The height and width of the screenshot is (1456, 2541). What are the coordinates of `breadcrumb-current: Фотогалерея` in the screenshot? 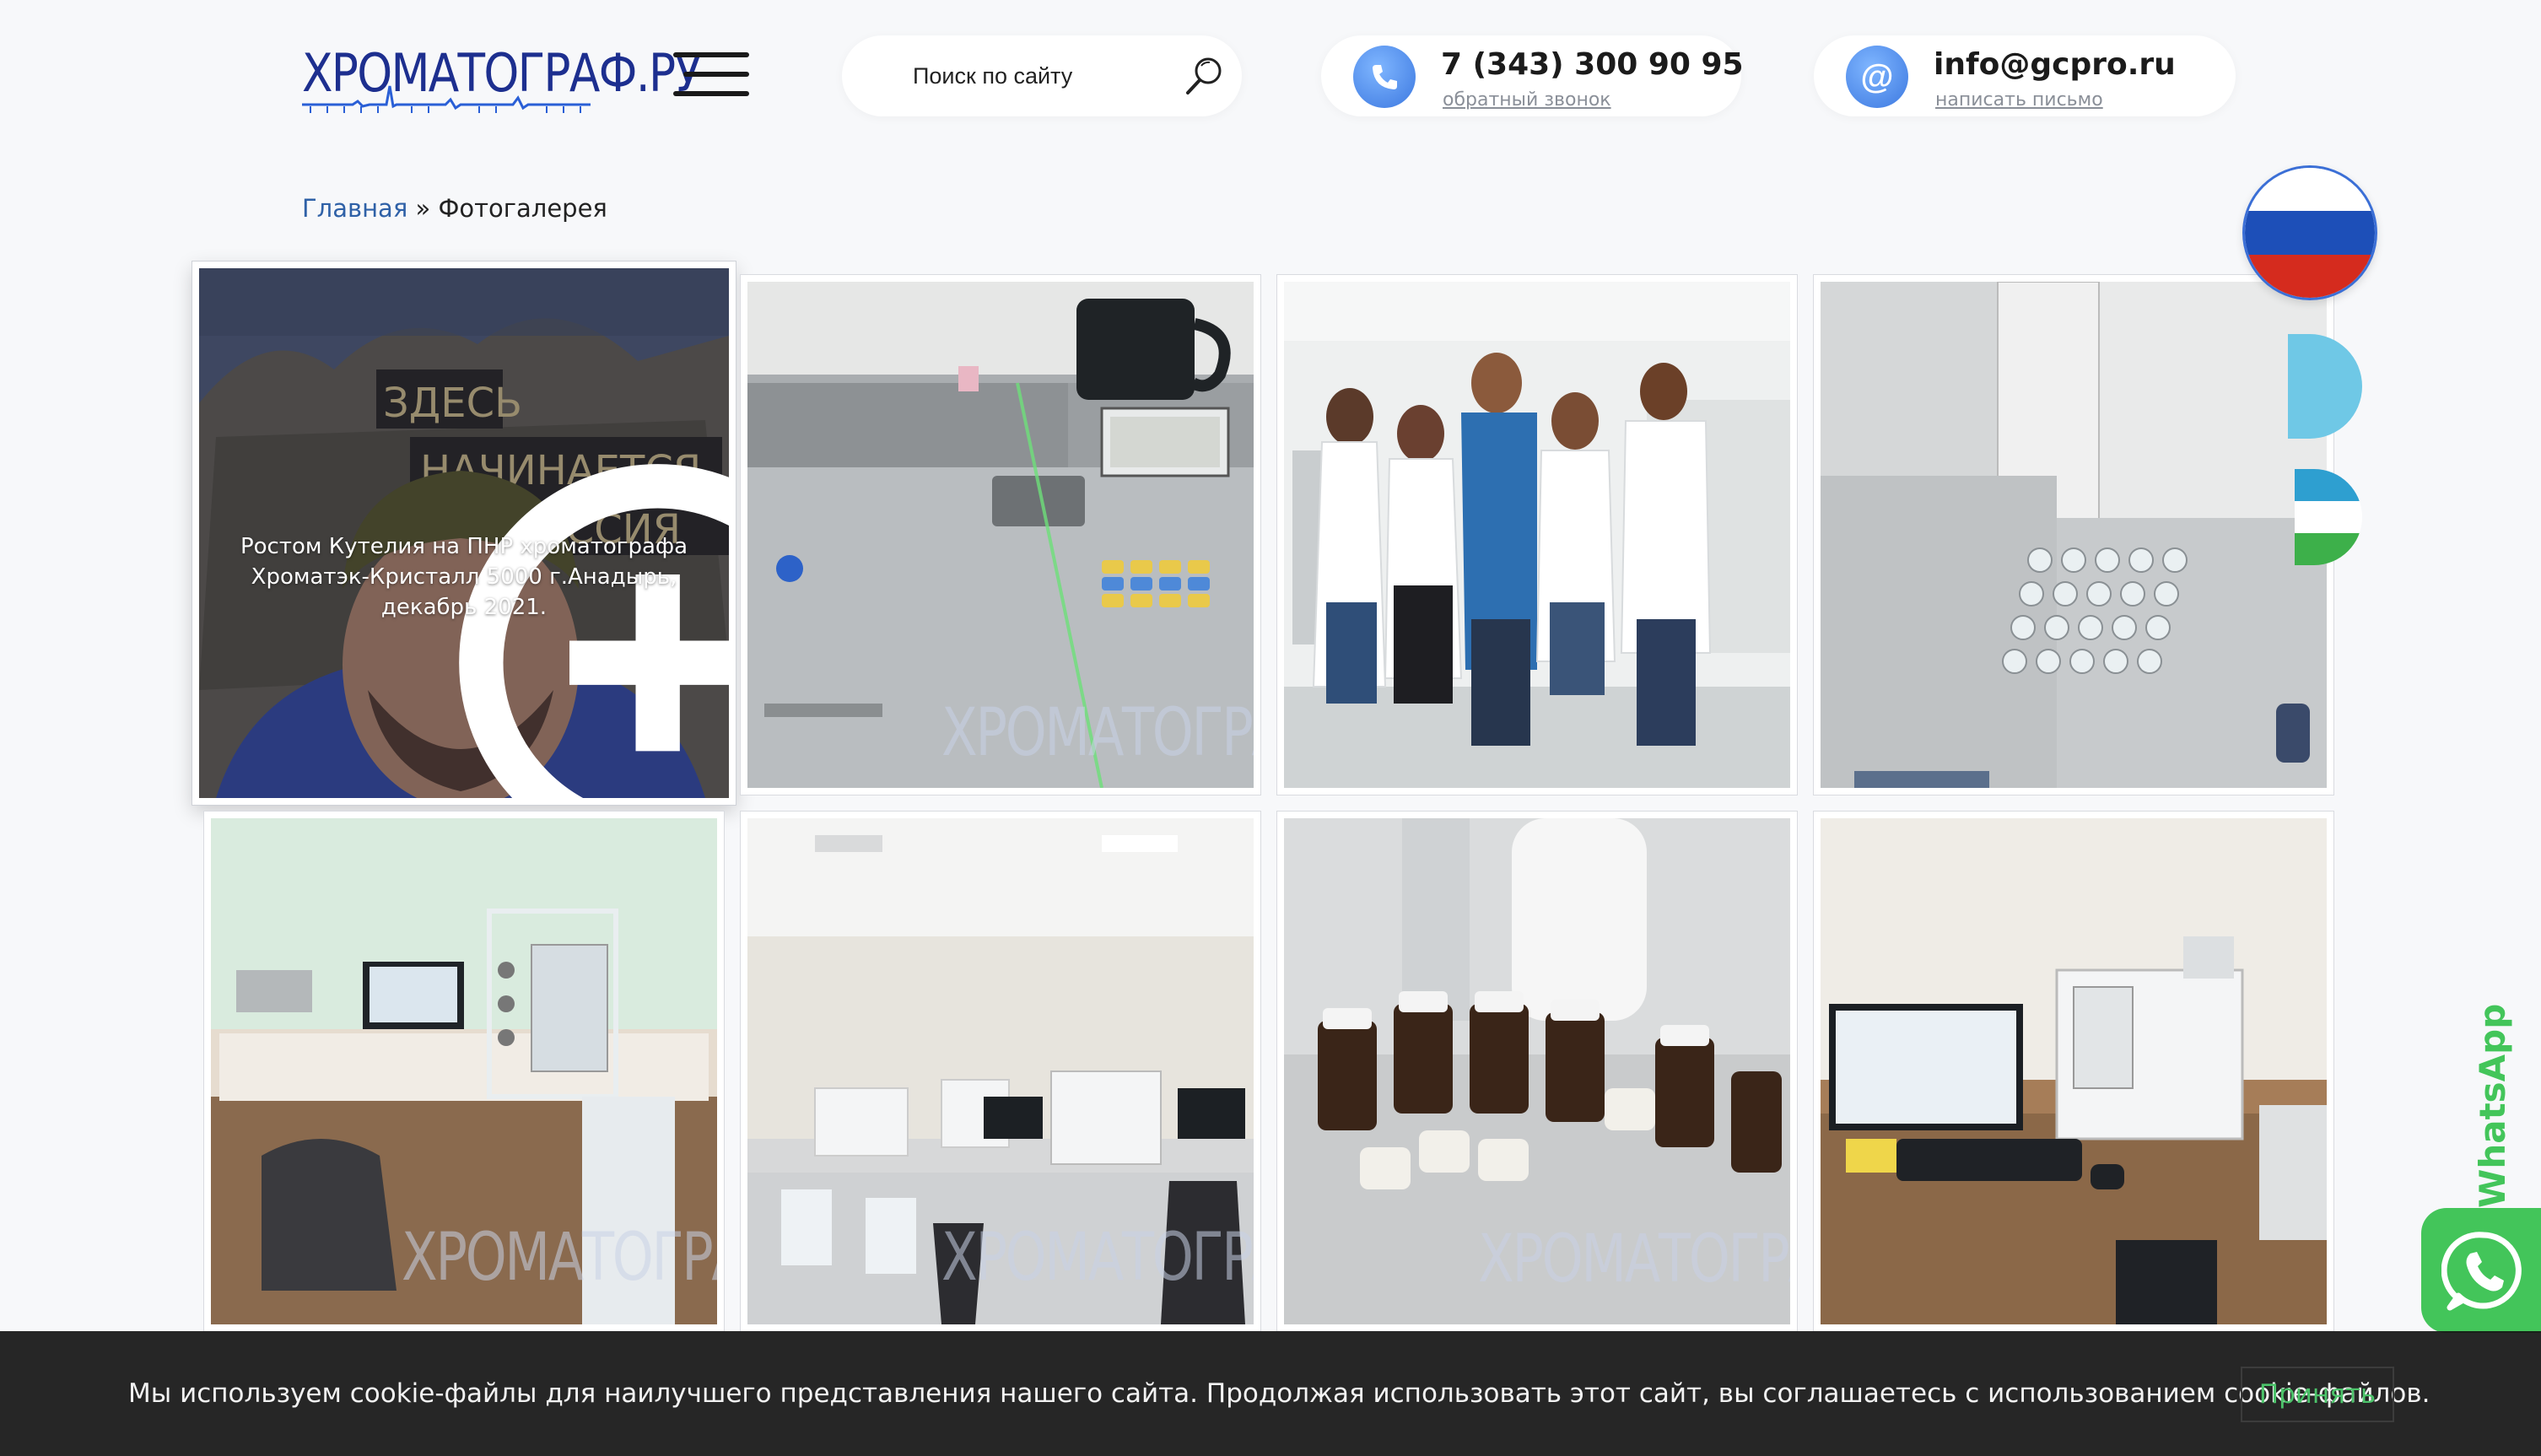 It's located at (522, 208).